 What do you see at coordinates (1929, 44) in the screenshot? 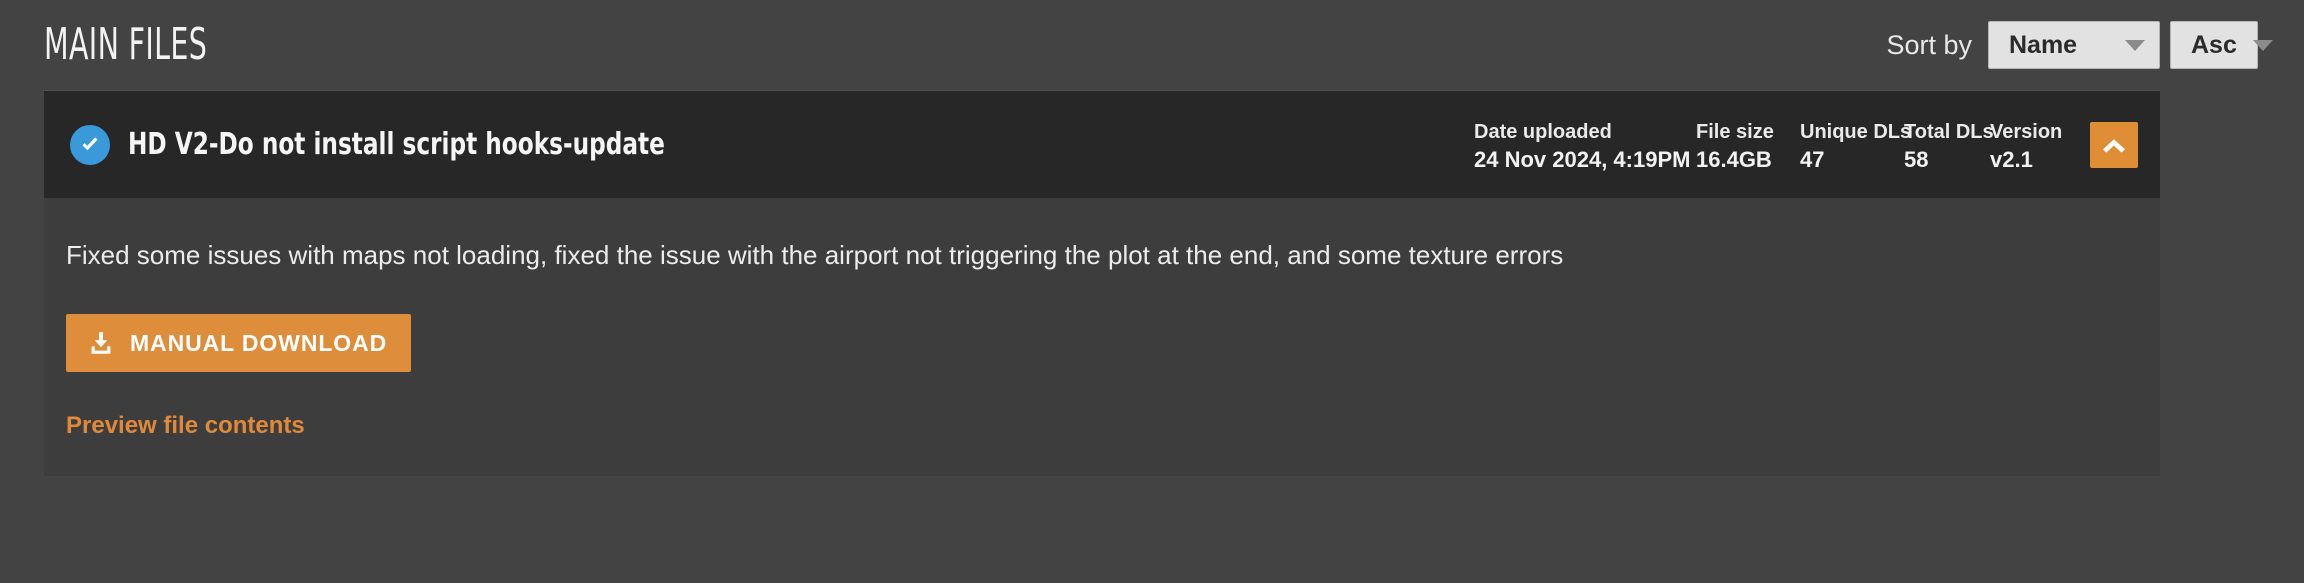
I see `sort-by-label: Sort by` at bounding box center [1929, 44].